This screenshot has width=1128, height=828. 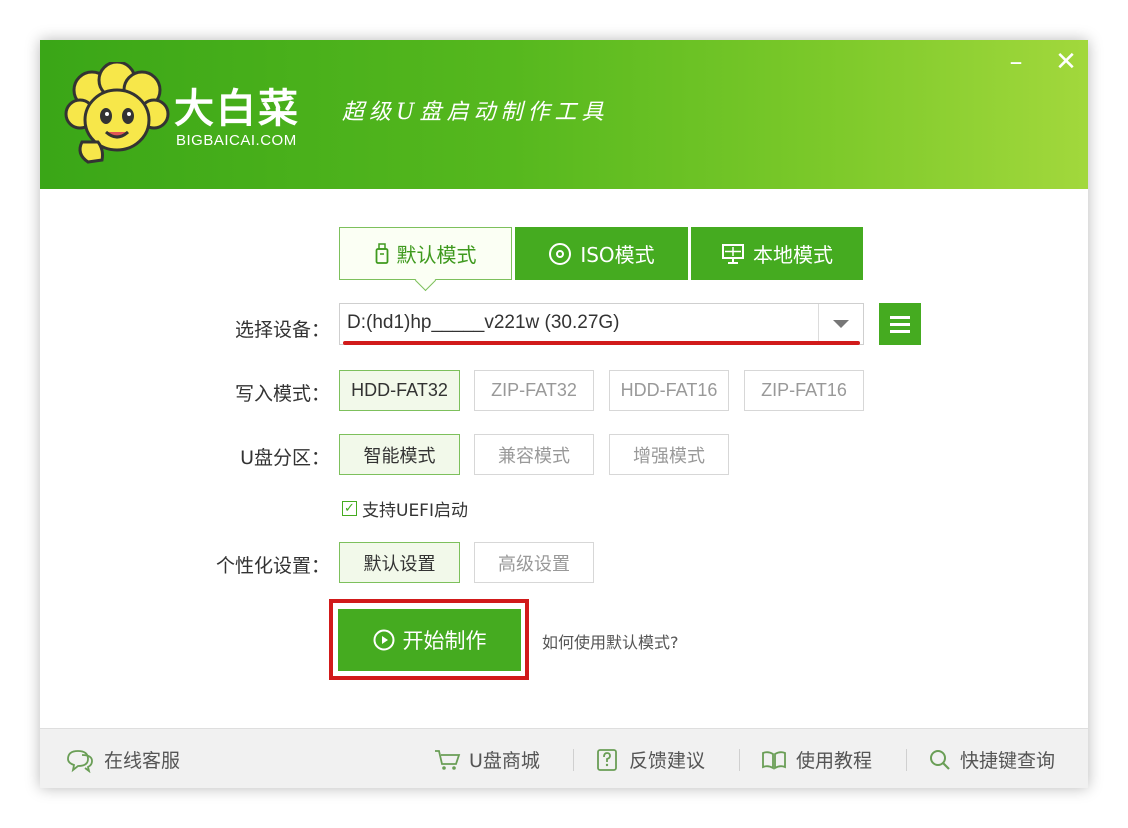 What do you see at coordinates (900, 317) in the screenshot?
I see `hamburger-icon` at bounding box center [900, 317].